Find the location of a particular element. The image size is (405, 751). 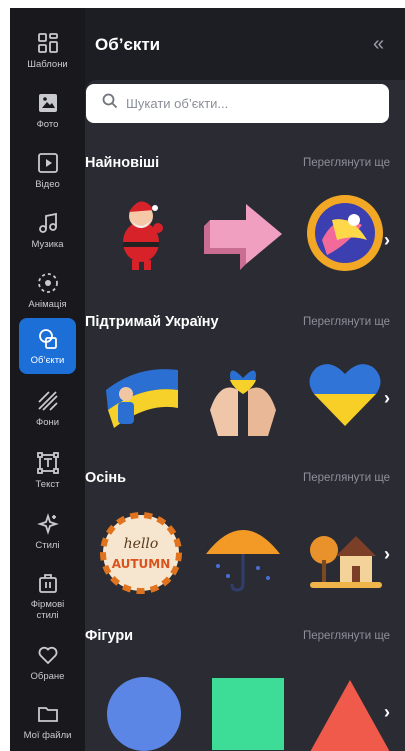

see-more-newest: Переглянути ще is located at coordinates (346, 163).